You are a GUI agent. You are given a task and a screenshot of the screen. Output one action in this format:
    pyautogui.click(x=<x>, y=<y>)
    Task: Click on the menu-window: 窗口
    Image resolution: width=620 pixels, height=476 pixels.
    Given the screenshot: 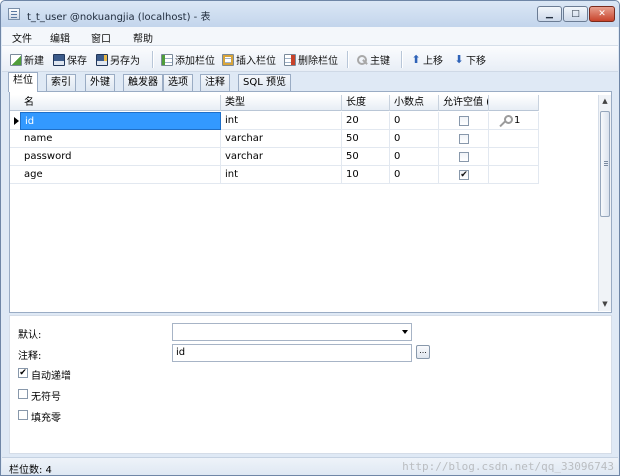 What is the action you would take?
    pyautogui.click(x=101, y=37)
    